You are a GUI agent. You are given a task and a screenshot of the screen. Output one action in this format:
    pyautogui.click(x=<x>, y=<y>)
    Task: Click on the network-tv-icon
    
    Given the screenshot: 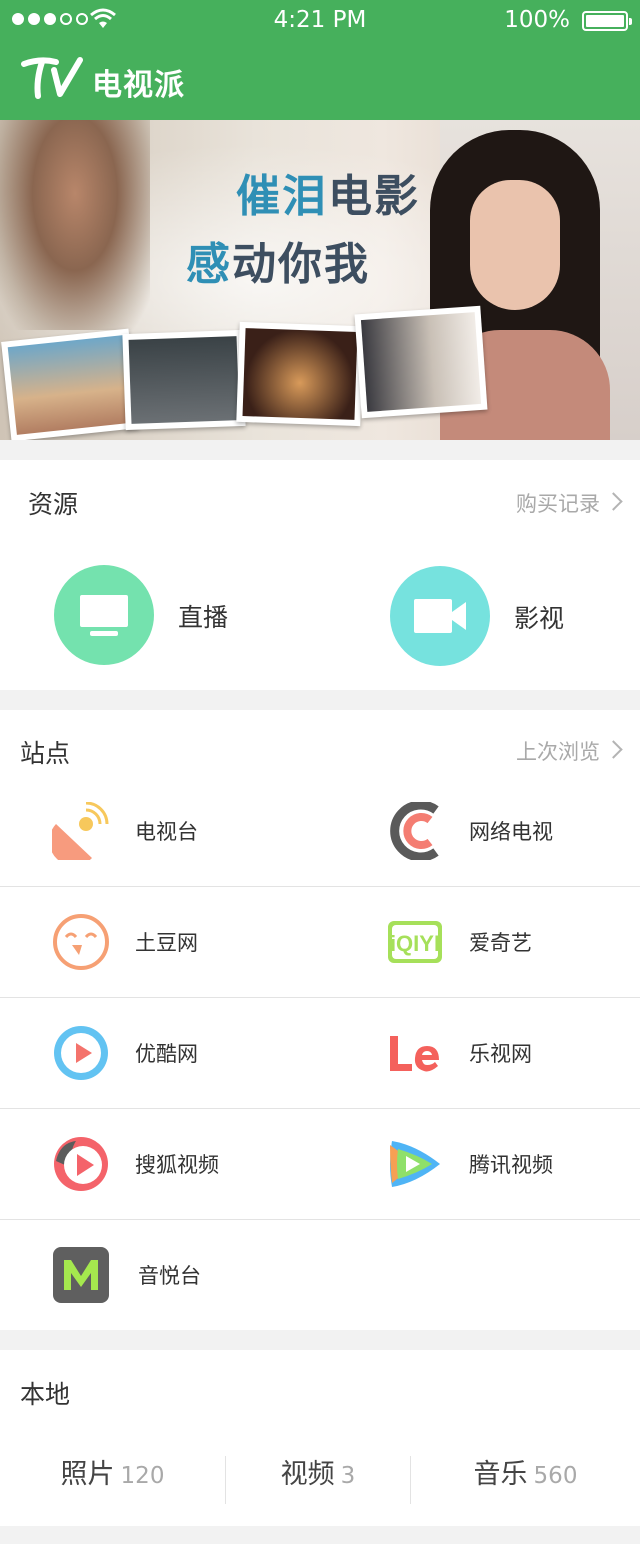 What is the action you would take?
    pyautogui.click(x=414, y=831)
    